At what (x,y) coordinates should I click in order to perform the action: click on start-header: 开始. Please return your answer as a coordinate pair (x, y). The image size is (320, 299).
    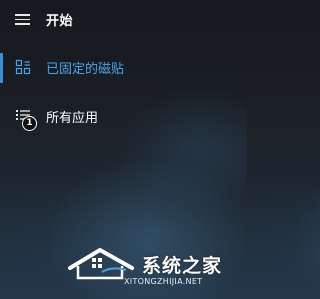
    Looking at the image, I should click on (123, 19).